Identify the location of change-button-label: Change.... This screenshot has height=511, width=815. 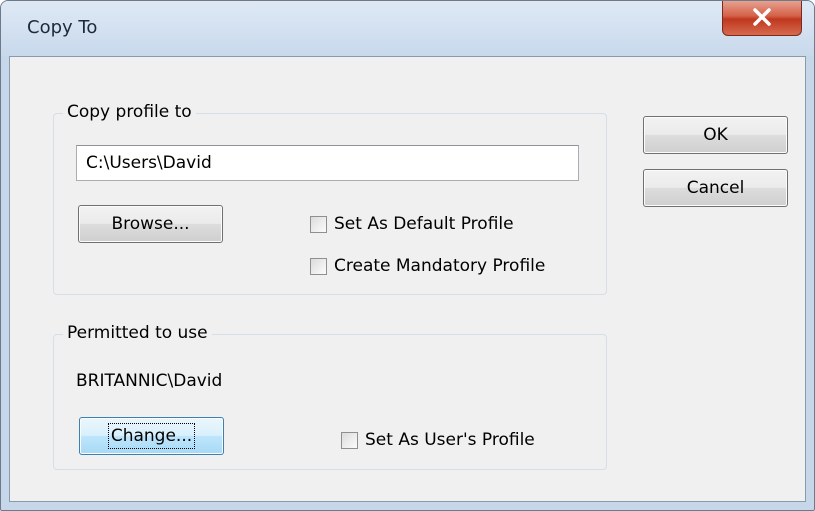
(151, 436).